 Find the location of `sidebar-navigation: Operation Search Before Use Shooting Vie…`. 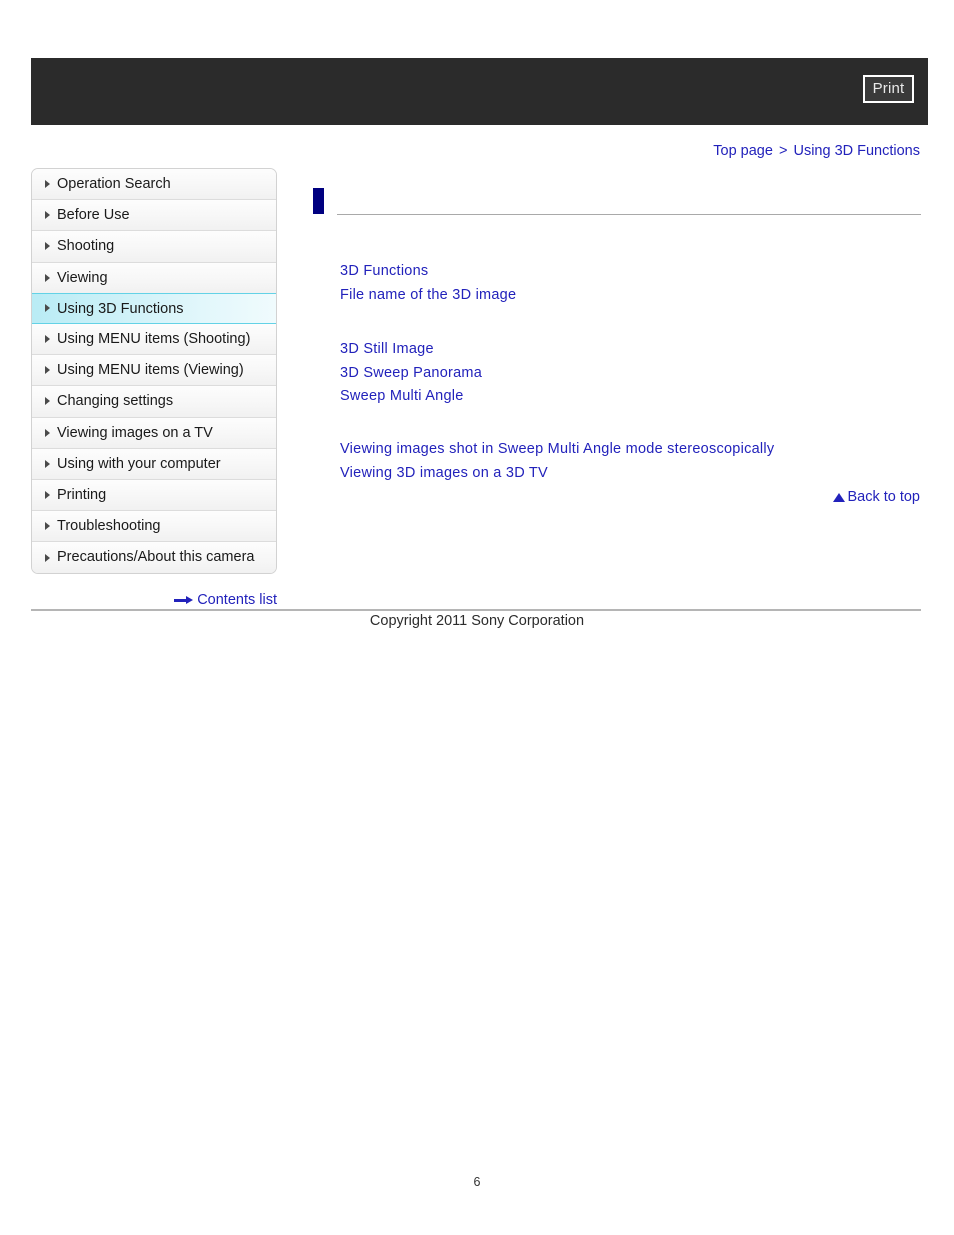

sidebar-navigation: Operation Search Before Use Shooting Vie… is located at coordinates (154, 371).